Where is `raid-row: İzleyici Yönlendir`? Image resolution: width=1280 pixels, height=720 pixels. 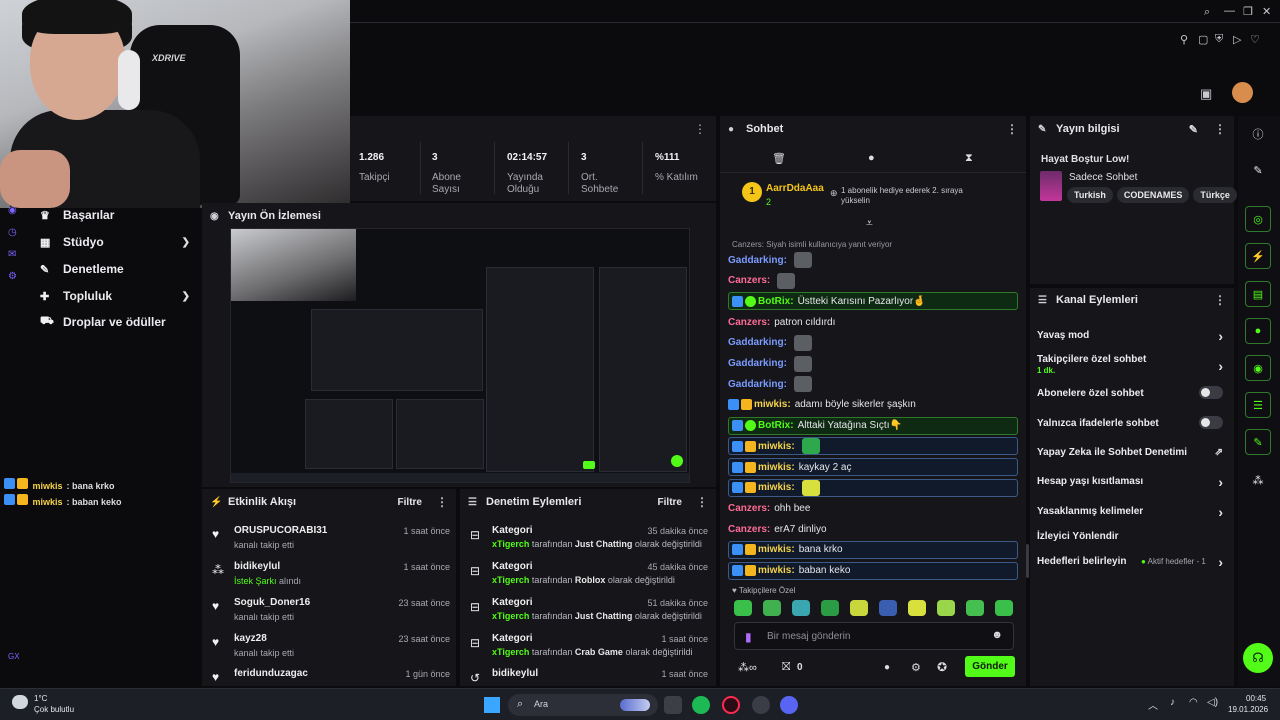
raid-row: İzleyici Yönlendir is located at coordinates (1132, 536).